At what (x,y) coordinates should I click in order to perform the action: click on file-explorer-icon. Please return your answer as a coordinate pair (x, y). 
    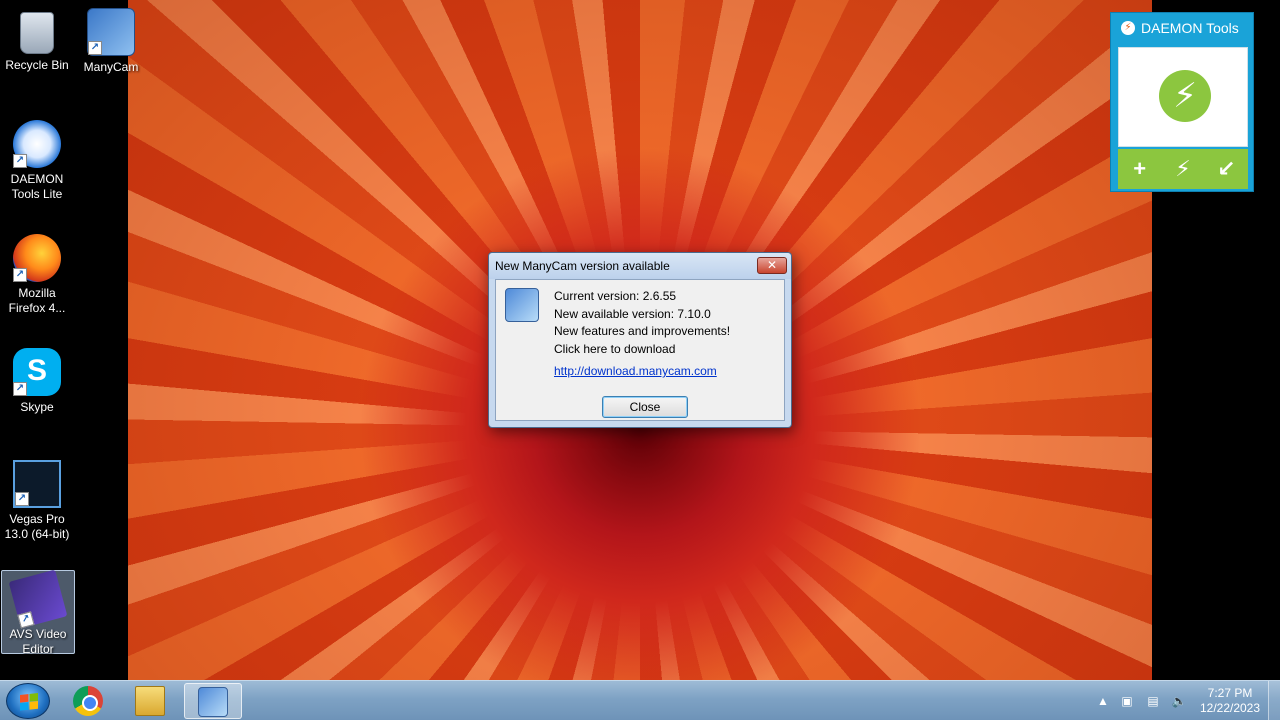
    Looking at the image, I should click on (150, 701).